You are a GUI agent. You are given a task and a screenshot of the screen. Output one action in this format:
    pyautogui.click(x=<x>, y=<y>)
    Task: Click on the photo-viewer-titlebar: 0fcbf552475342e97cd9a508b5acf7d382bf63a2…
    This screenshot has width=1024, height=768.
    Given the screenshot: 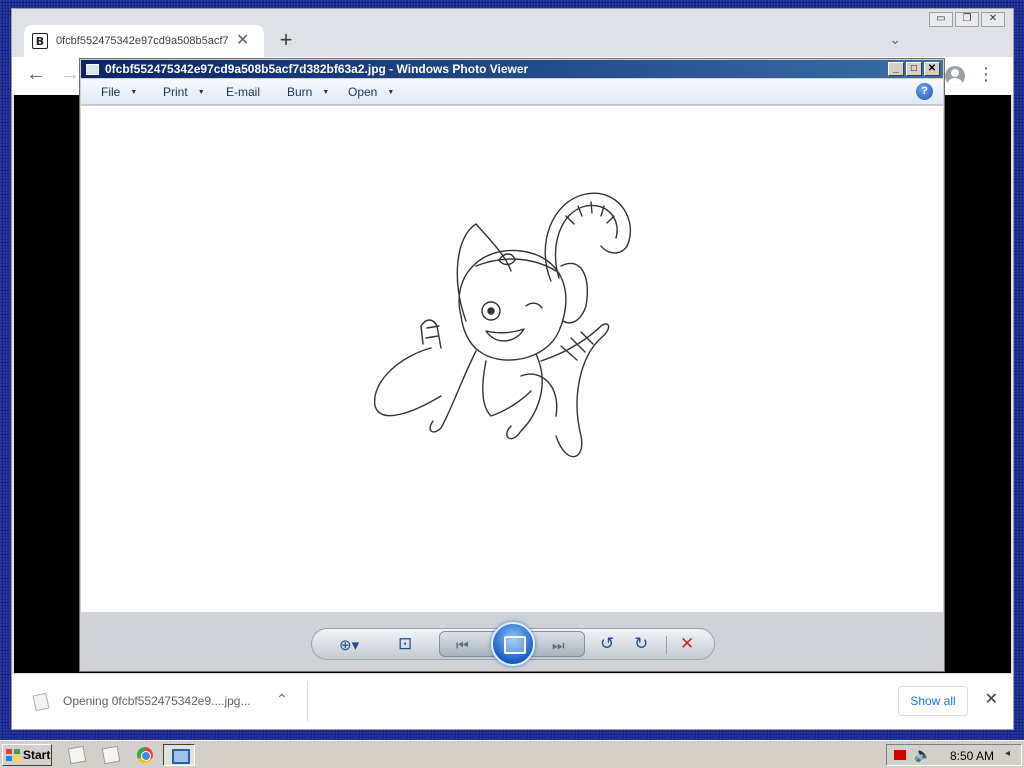 What is the action you would take?
    pyautogui.click(x=512, y=69)
    